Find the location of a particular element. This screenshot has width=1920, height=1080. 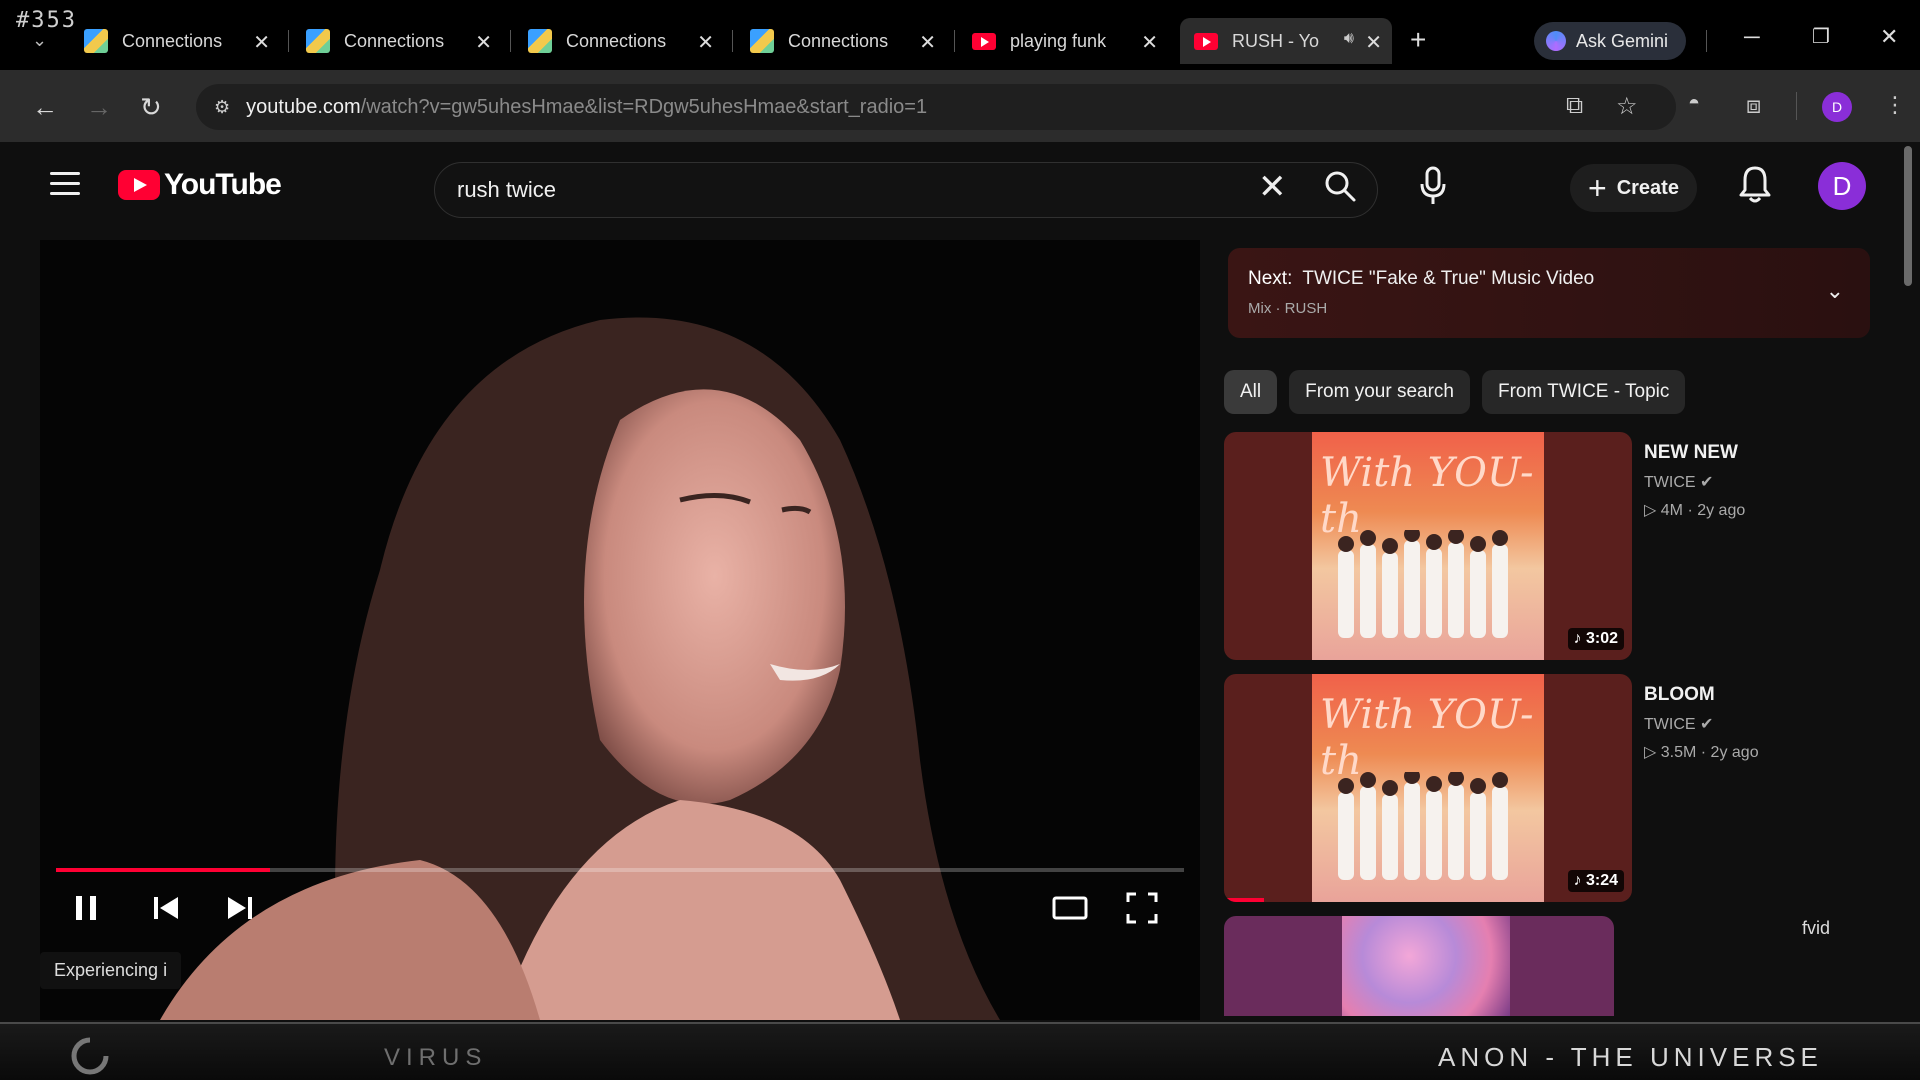

views-play-icon: ▷ is located at coordinates (1650, 510).